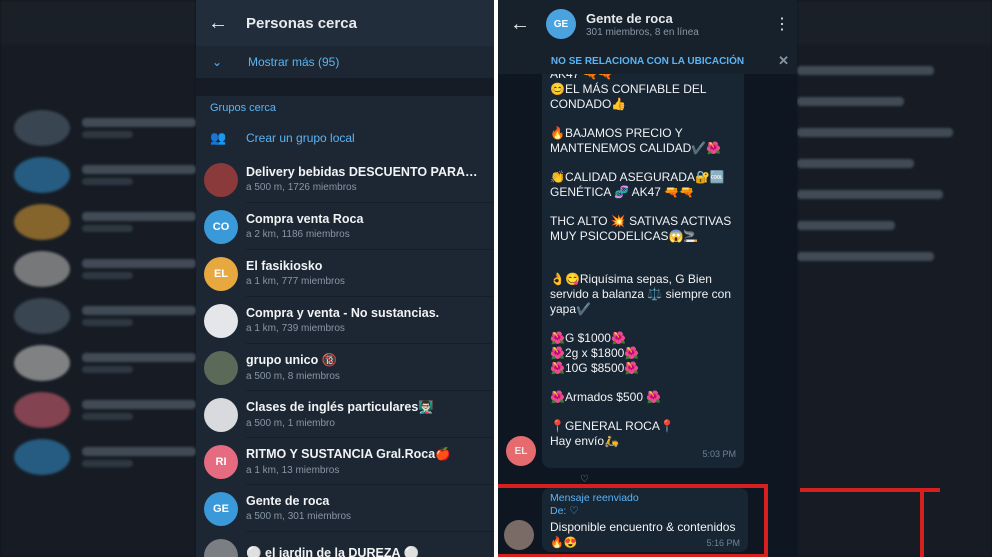  What do you see at coordinates (221, 273) in the screenshot?
I see `group-avatar: EL` at bounding box center [221, 273].